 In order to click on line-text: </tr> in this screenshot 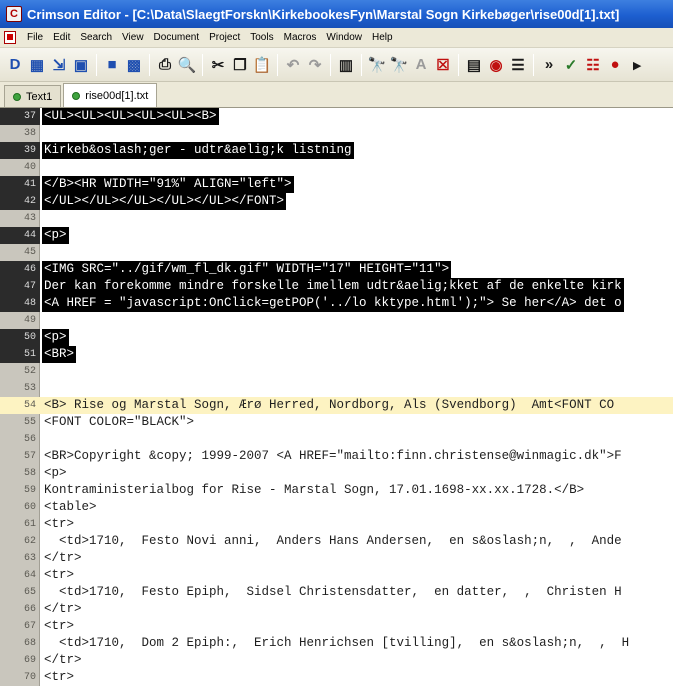, I will do `click(63, 558)`.